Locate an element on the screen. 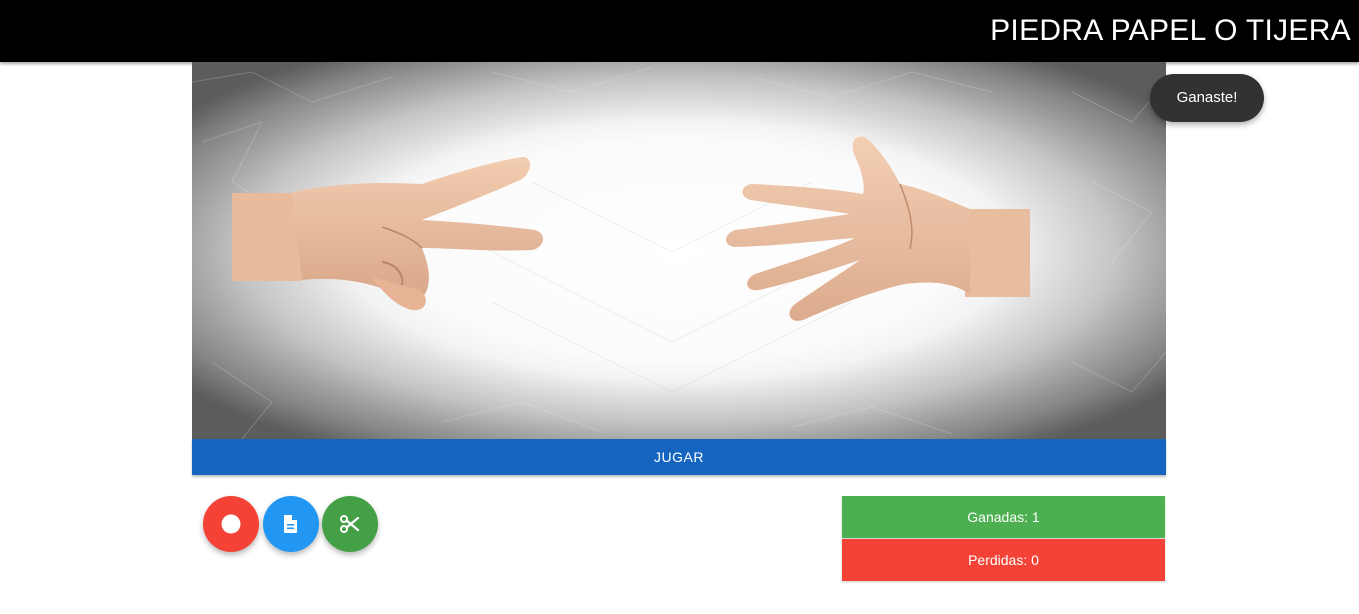 Image resolution: width=1359 pixels, height=614 pixels. paper-hand-image is located at coordinates (878, 228).